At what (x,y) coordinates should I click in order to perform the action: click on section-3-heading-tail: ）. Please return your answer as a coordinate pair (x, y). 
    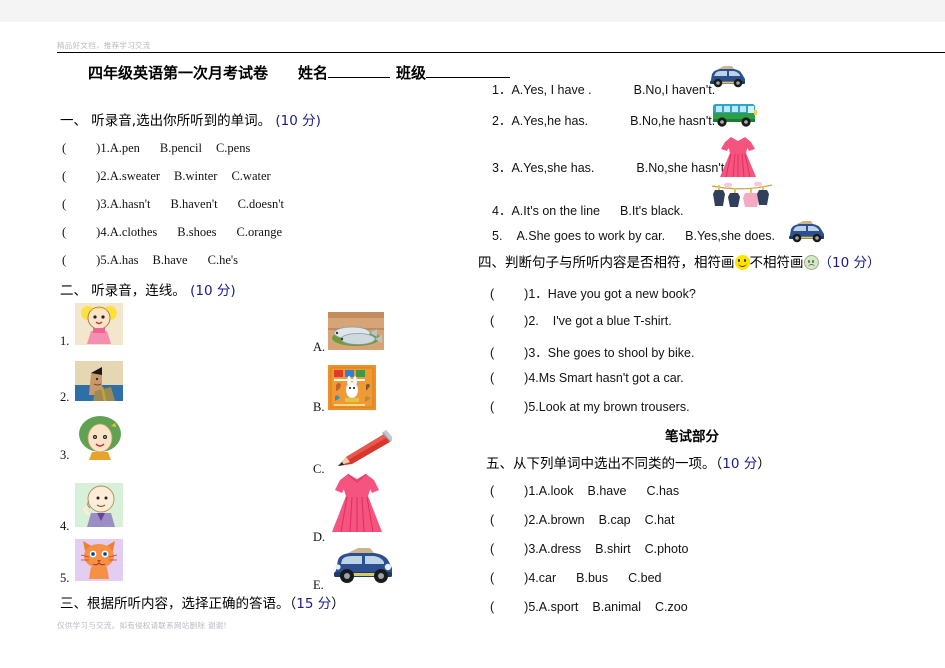
    Looking at the image, I should click on (338, 604).